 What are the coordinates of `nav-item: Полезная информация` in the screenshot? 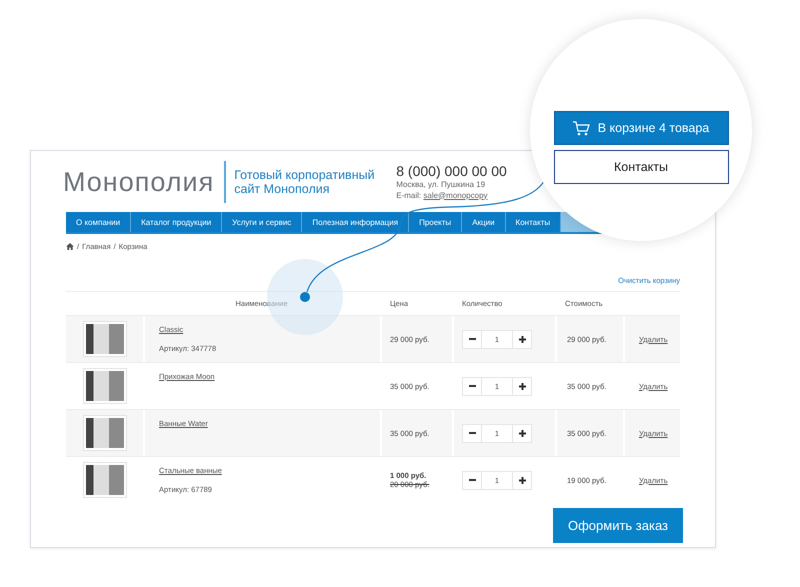 It's located at (356, 222).